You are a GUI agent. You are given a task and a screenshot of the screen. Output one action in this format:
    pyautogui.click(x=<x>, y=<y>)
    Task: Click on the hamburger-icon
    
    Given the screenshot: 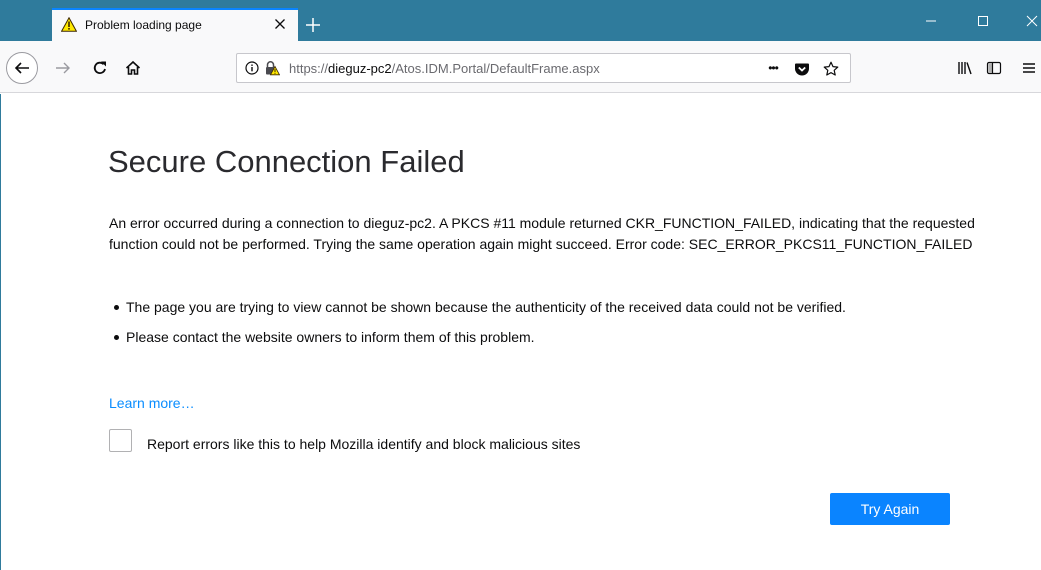 What is the action you would take?
    pyautogui.click(x=1029, y=68)
    